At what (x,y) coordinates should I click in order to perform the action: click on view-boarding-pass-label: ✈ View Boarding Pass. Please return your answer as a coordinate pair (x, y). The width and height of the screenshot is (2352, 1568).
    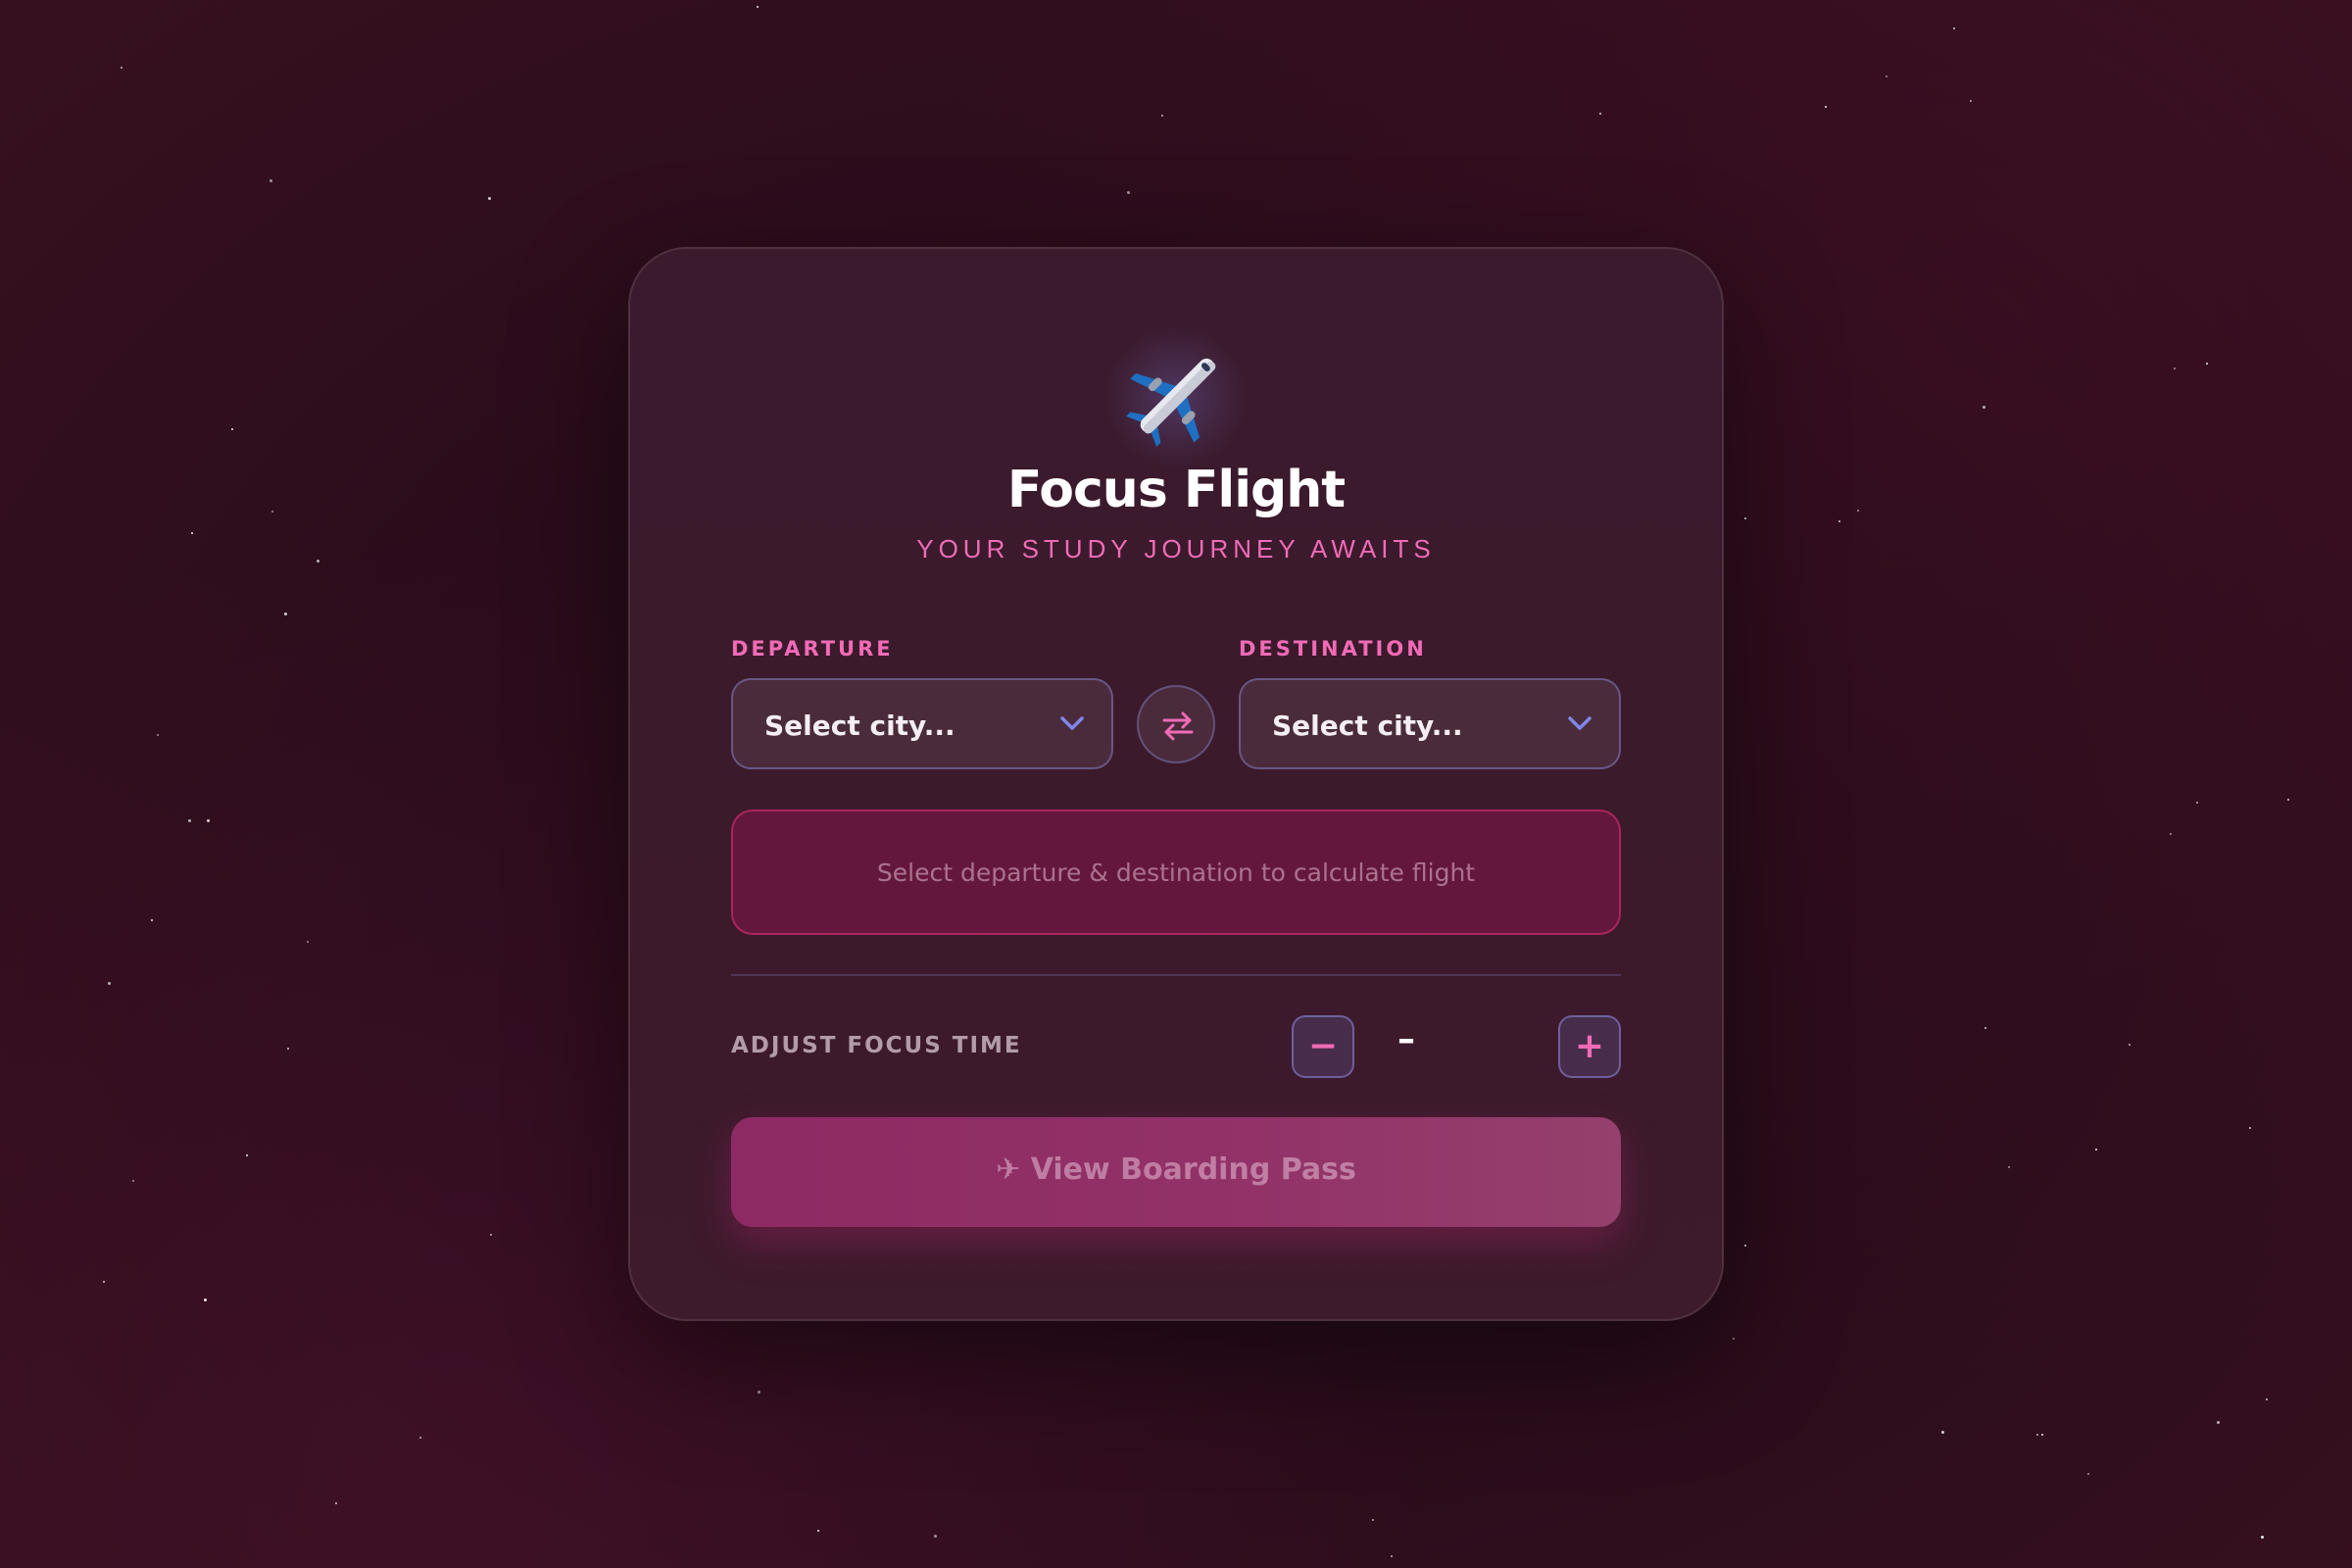
    Looking at the image, I should click on (1176, 1169).